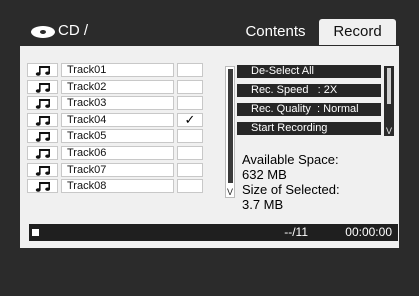 This screenshot has width=419, height=296. I want to click on selected-size-label: Size of Selected:, so click(291, 189).